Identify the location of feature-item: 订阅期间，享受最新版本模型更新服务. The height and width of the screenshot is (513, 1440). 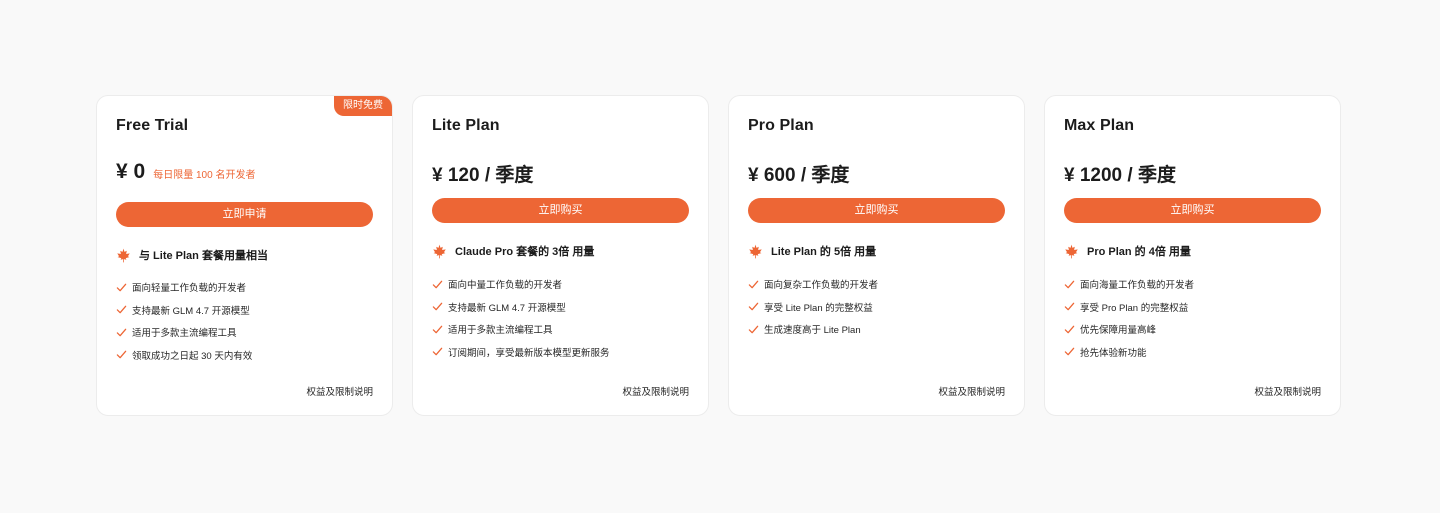
(521, 352).